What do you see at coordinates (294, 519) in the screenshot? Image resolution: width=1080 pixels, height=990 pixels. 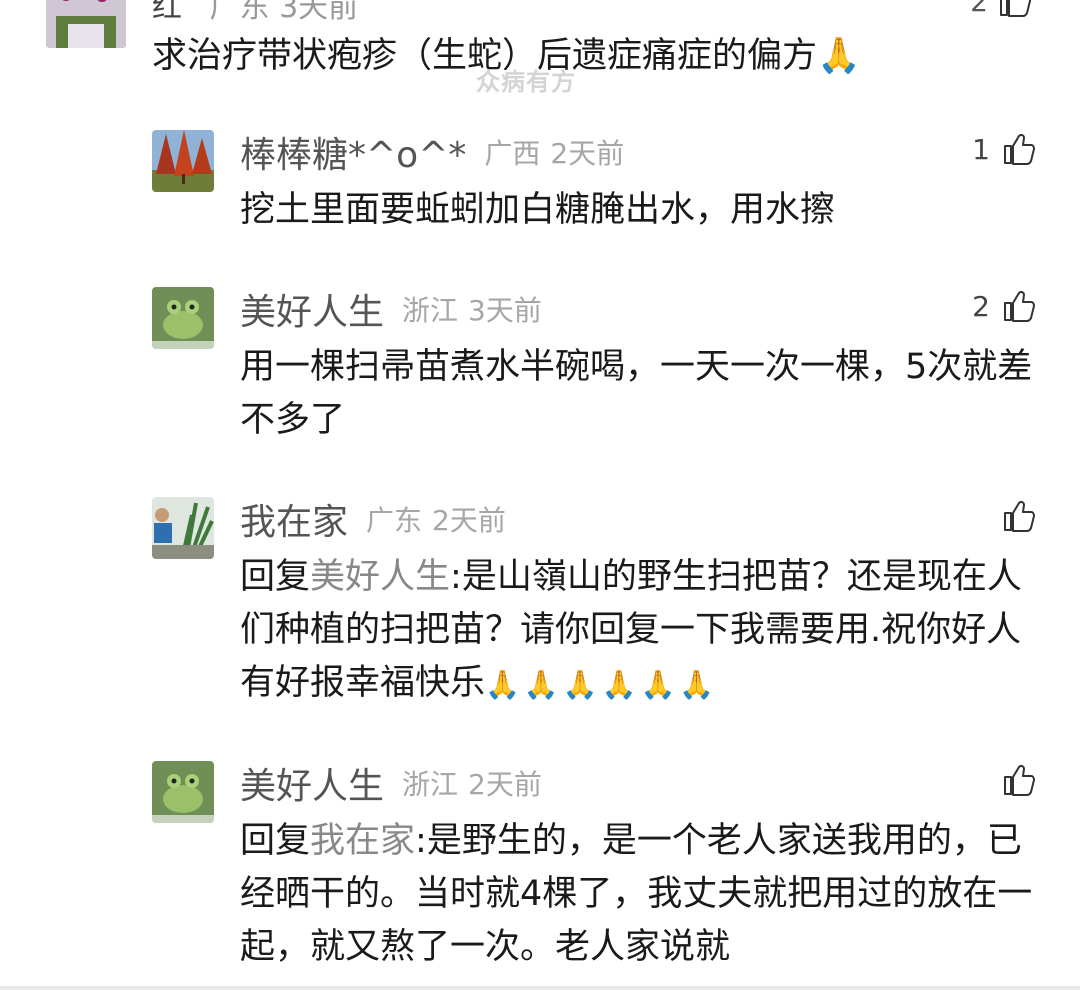 I see `reply-username: 我在家` at bounding box center [294, 519].